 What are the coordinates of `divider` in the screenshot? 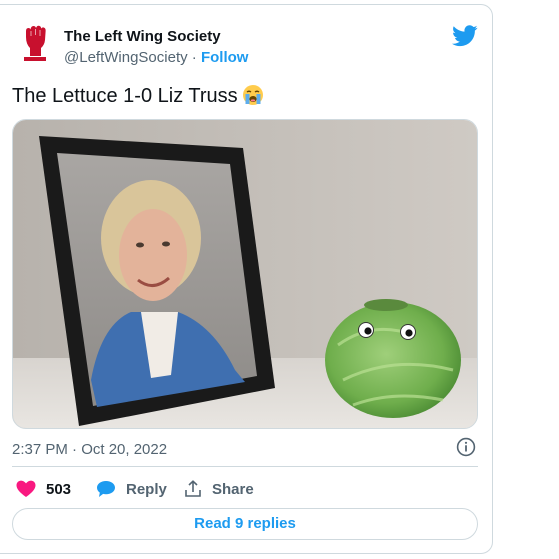 It's located at (245, 466).